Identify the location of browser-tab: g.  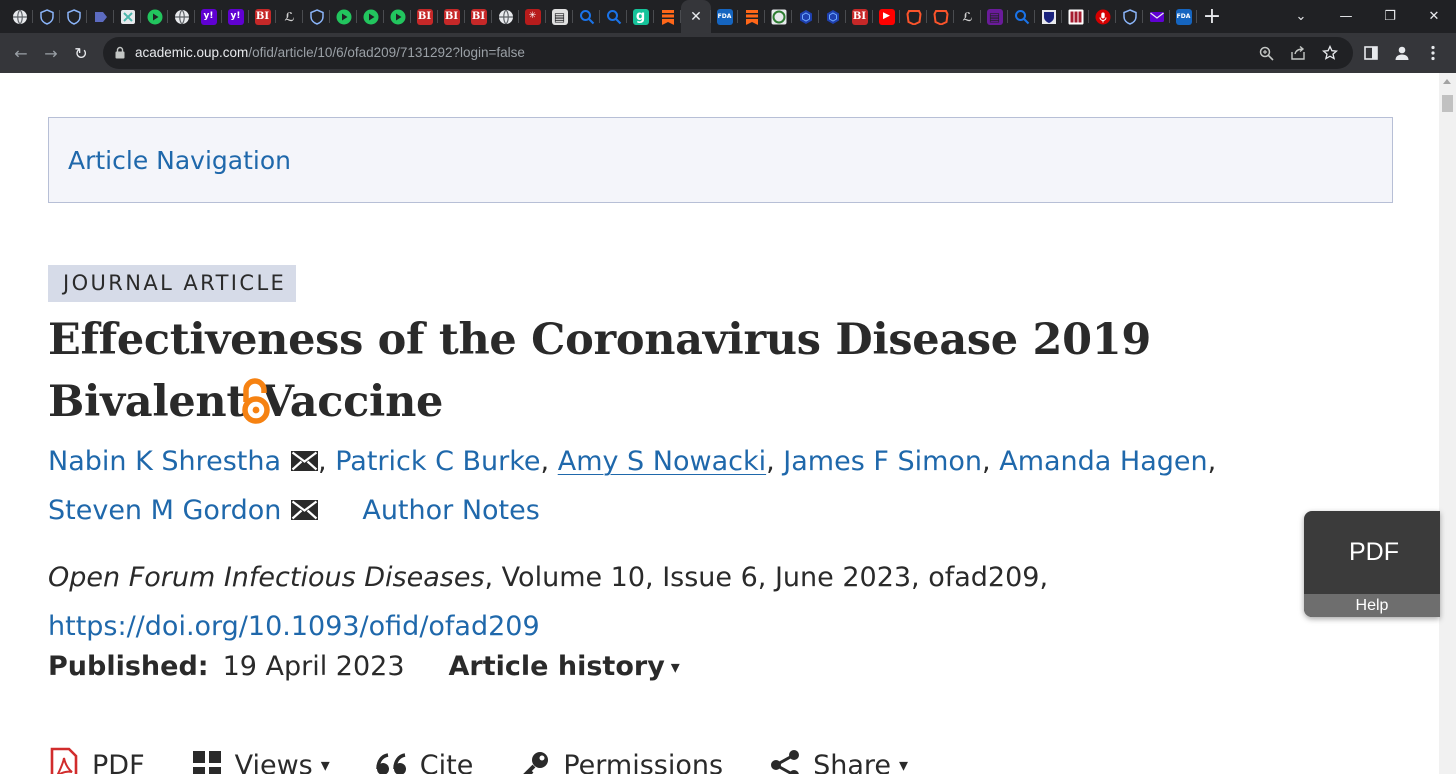
(640, 16).